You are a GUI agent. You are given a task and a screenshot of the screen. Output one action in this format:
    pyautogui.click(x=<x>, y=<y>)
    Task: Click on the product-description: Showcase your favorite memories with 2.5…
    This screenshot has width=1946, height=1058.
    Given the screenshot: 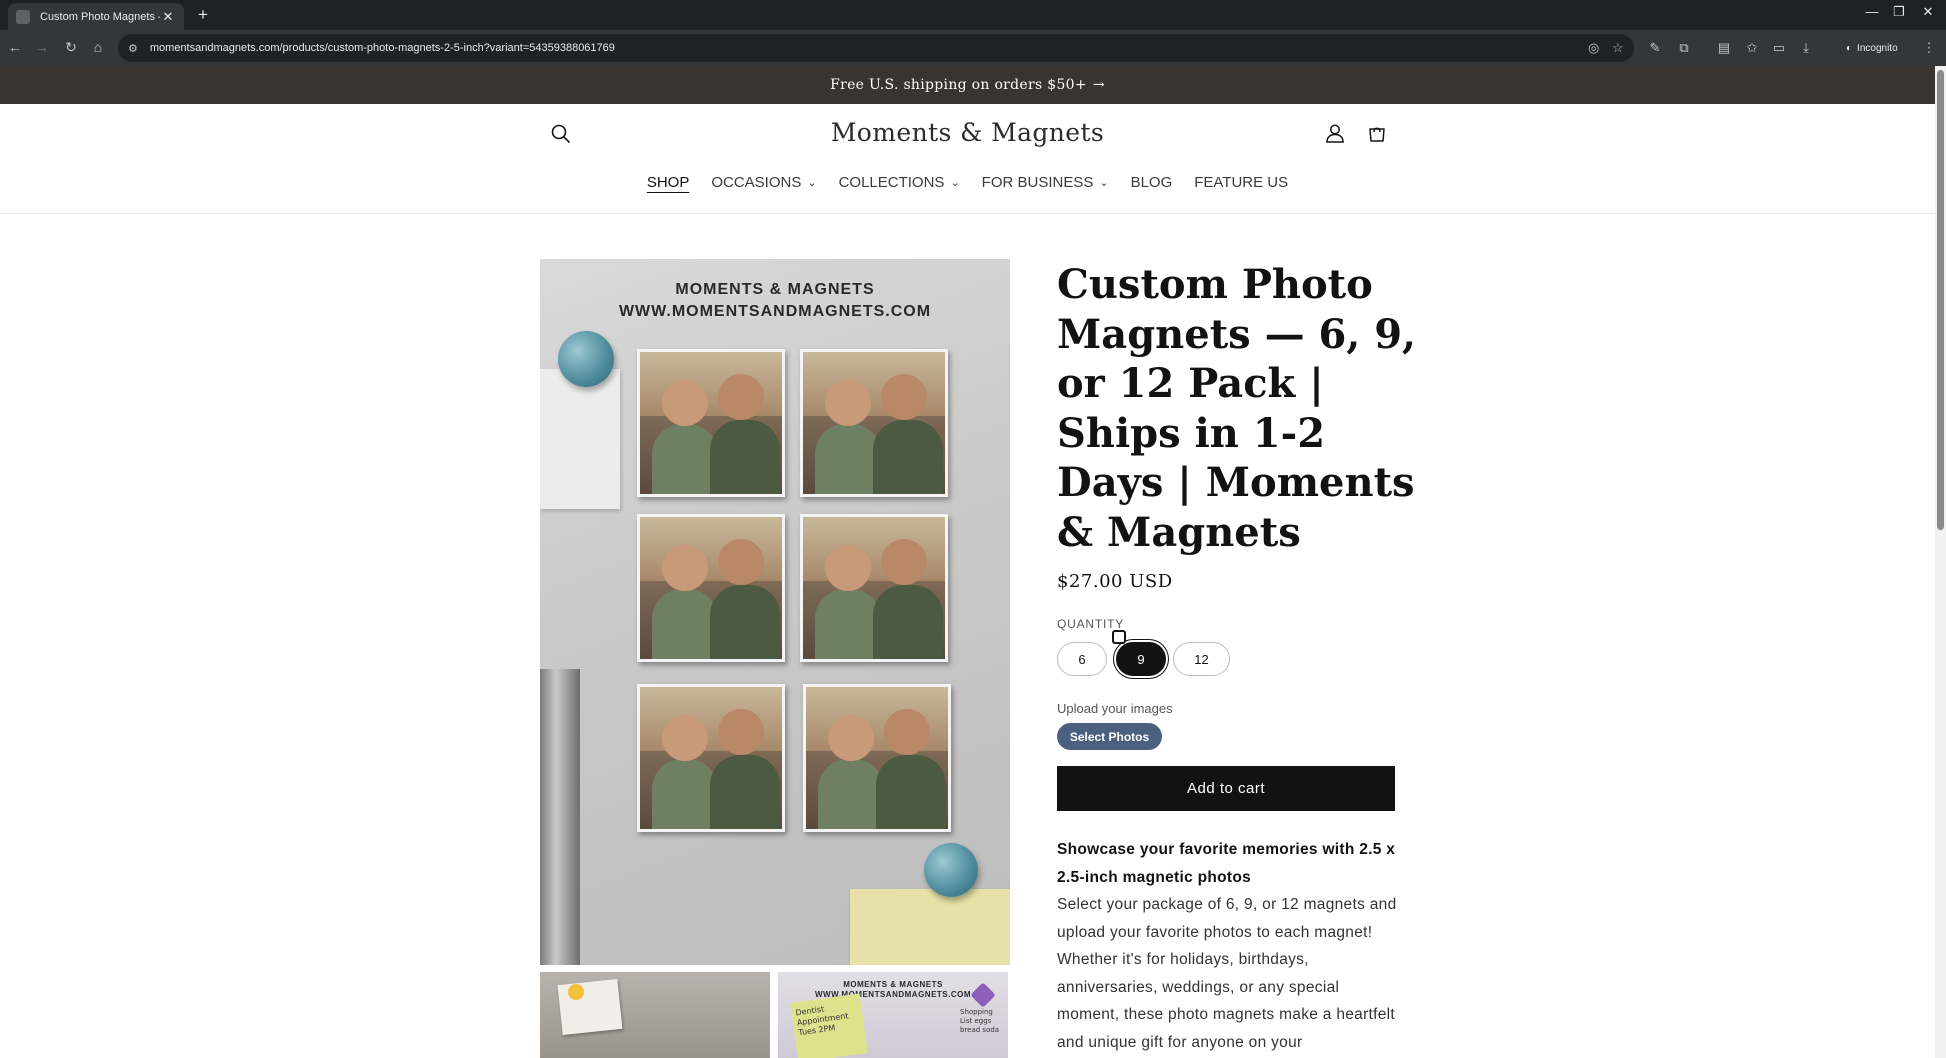 What is the action you would take?
    pyautogui.click(x=1227, y=946)
    